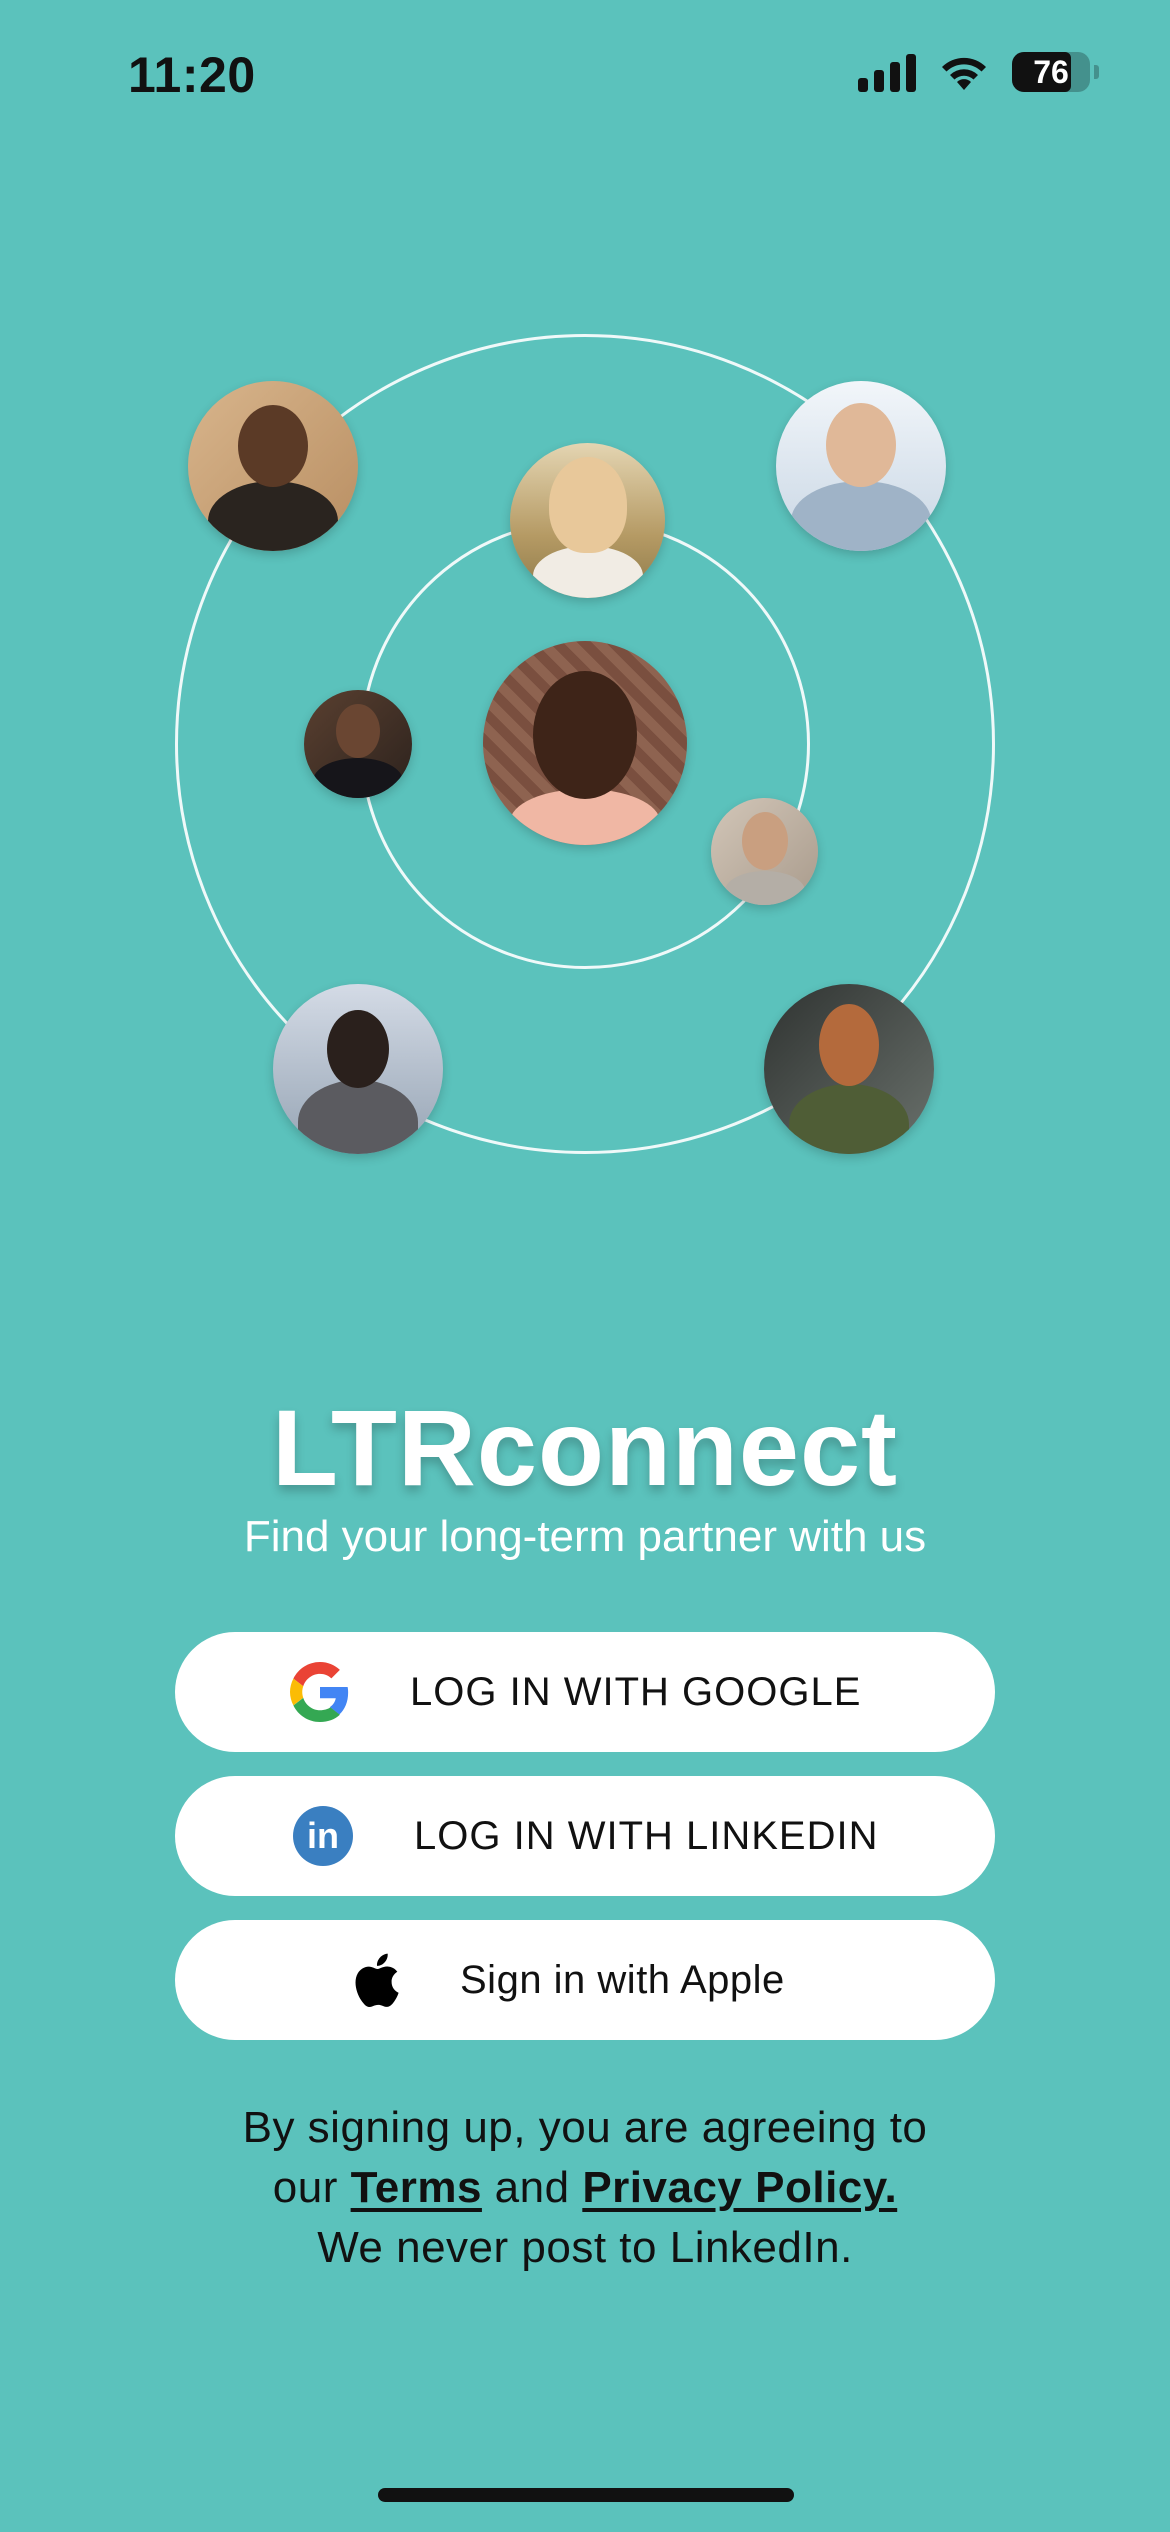 This screenshot has height=2532, width=1170. I want to click on google-login-label: LOG IN WITH GOOGLE, so click(636, 1692).